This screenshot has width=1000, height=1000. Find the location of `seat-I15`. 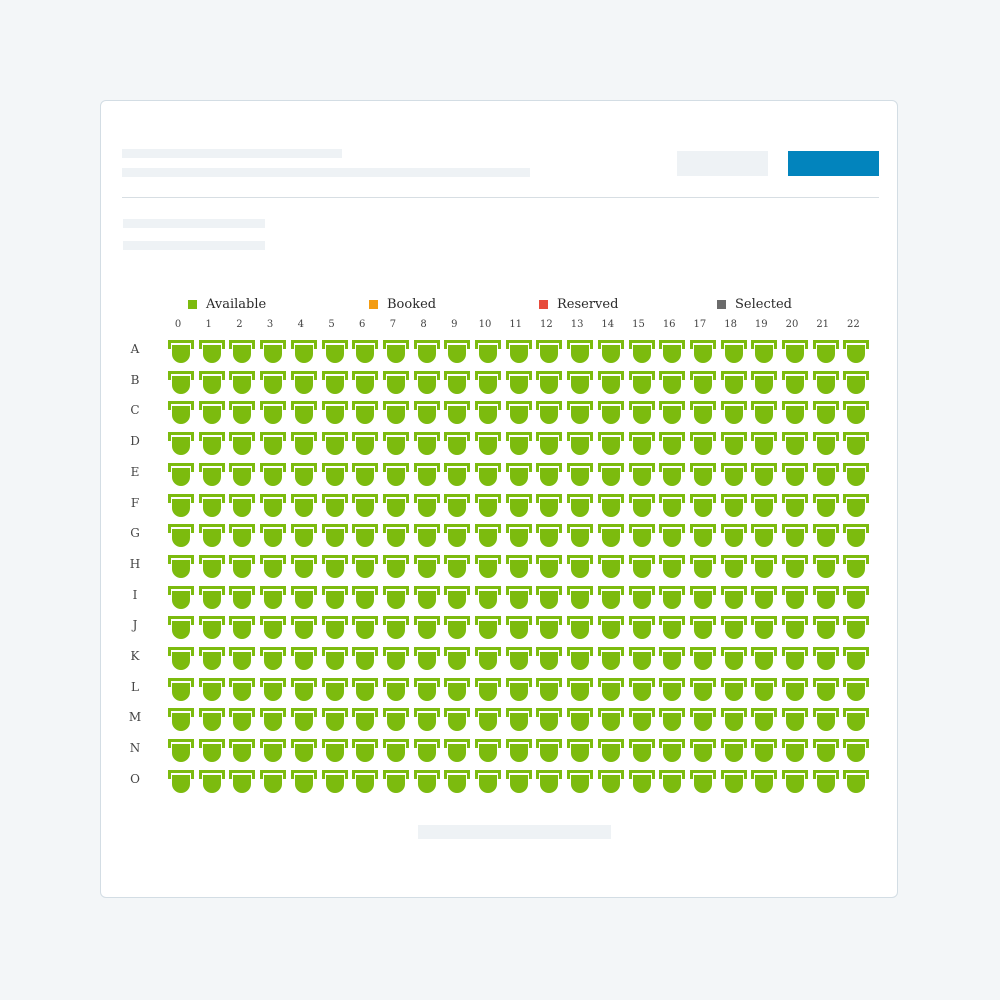

seat-I15 is located at coordinates (642, 598).